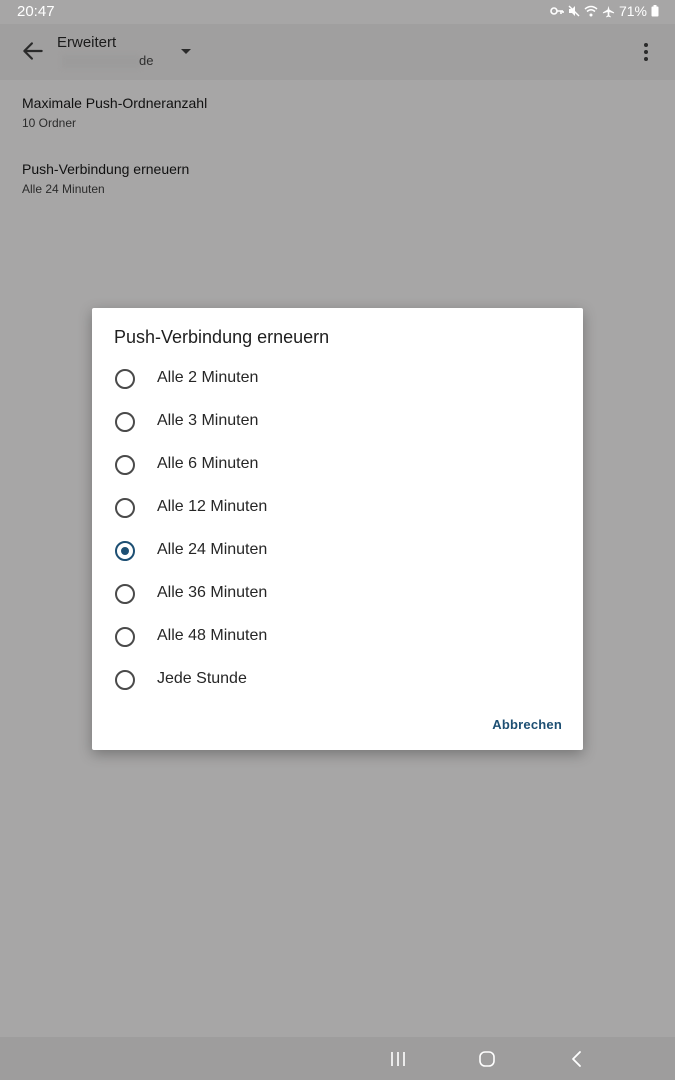 This screenshot has height=1080, width=675. What do you see at coordinates (337, 680) in the screenshot?
I see `option-every-hour: Jede Stunde` at bounding box center [337, 680].